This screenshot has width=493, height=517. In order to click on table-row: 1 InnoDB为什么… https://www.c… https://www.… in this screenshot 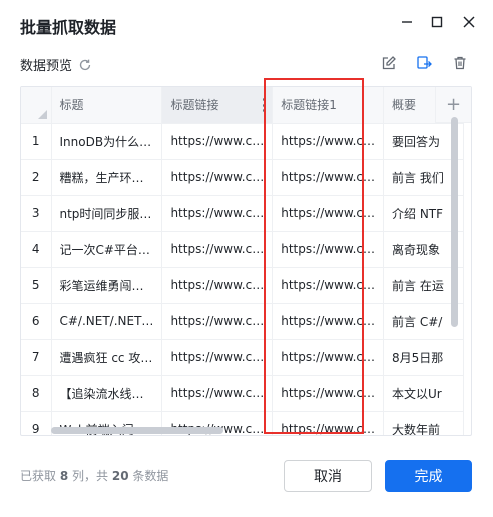, I will do `click(242, 141)`.